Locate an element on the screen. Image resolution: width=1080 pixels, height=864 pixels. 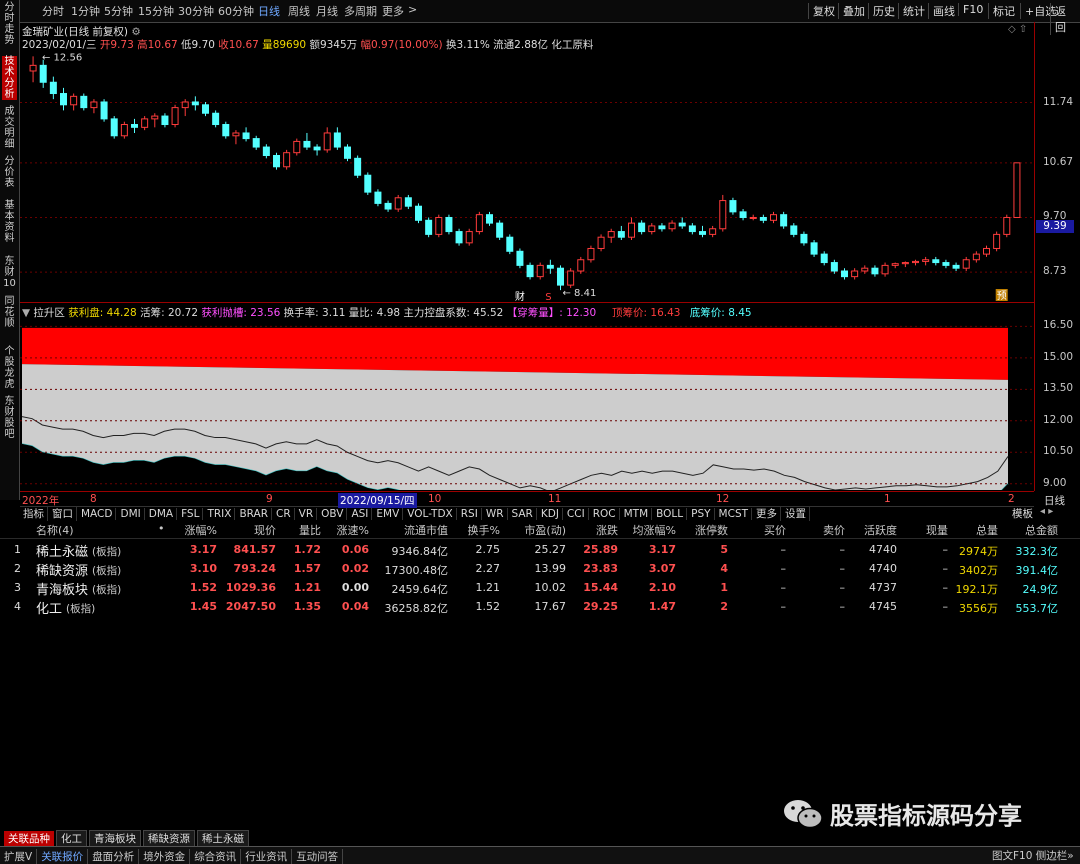
col-header-4: 量比 is located at coordinates (310, 530).